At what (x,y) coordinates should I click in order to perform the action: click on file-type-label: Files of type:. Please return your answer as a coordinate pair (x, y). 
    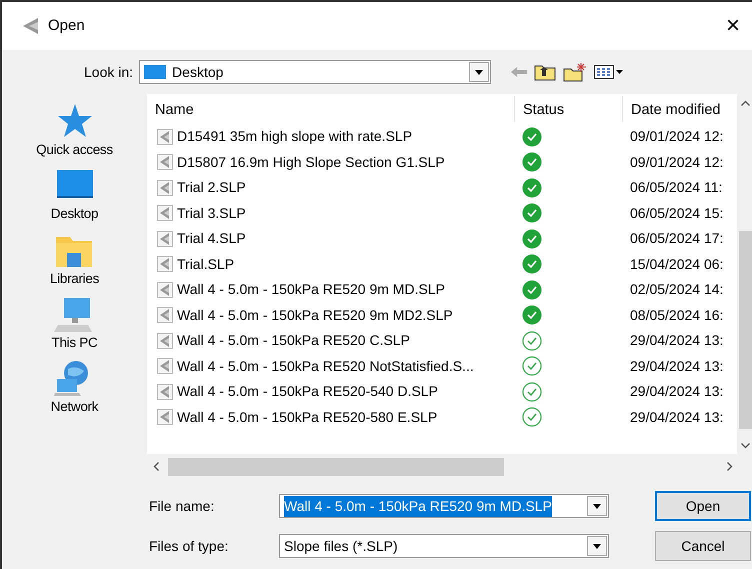
    Looking at the image, I should click on (189, 546).